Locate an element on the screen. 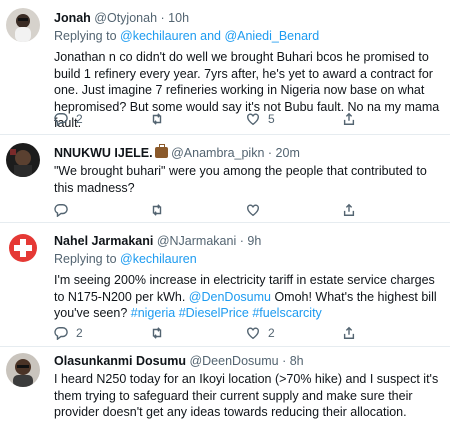 Image resolution: width=450 pixels, height=422 pixels. author-handle: @Anambra_pikn is located at coordinates (217, 153).